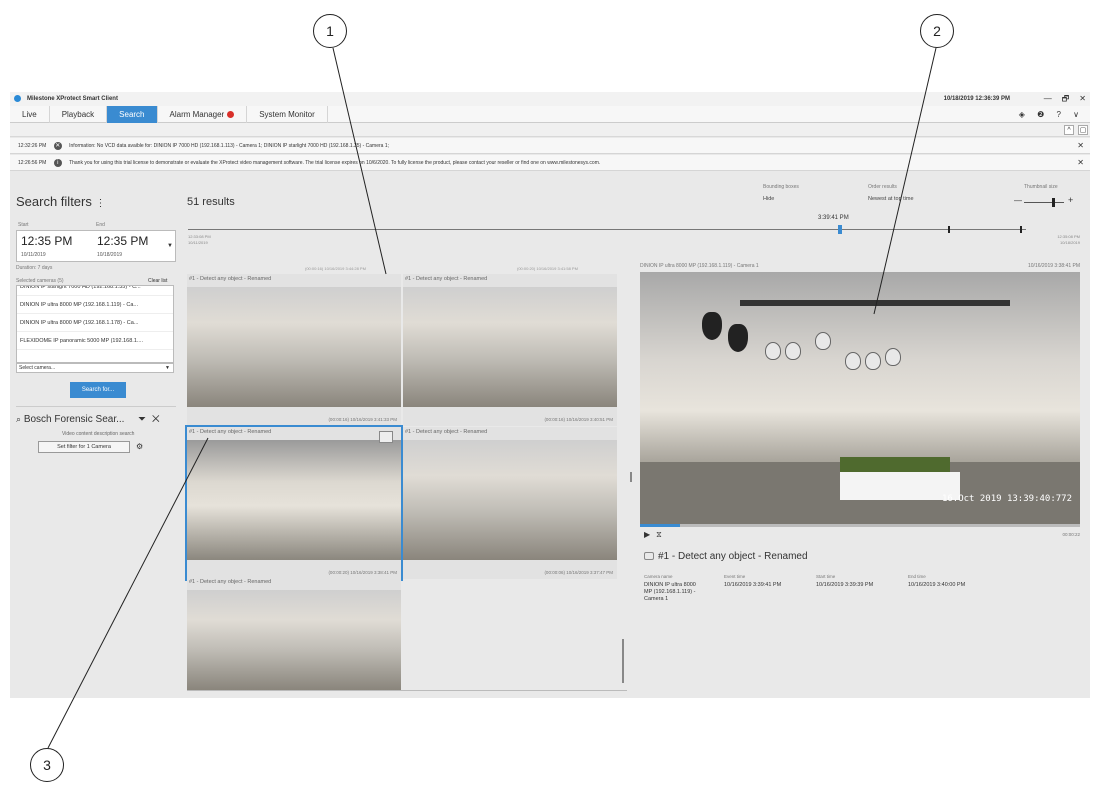 The width and height of the screenshot is (1098, 789). I want to click on callout-2: 2, so click(937, 31).